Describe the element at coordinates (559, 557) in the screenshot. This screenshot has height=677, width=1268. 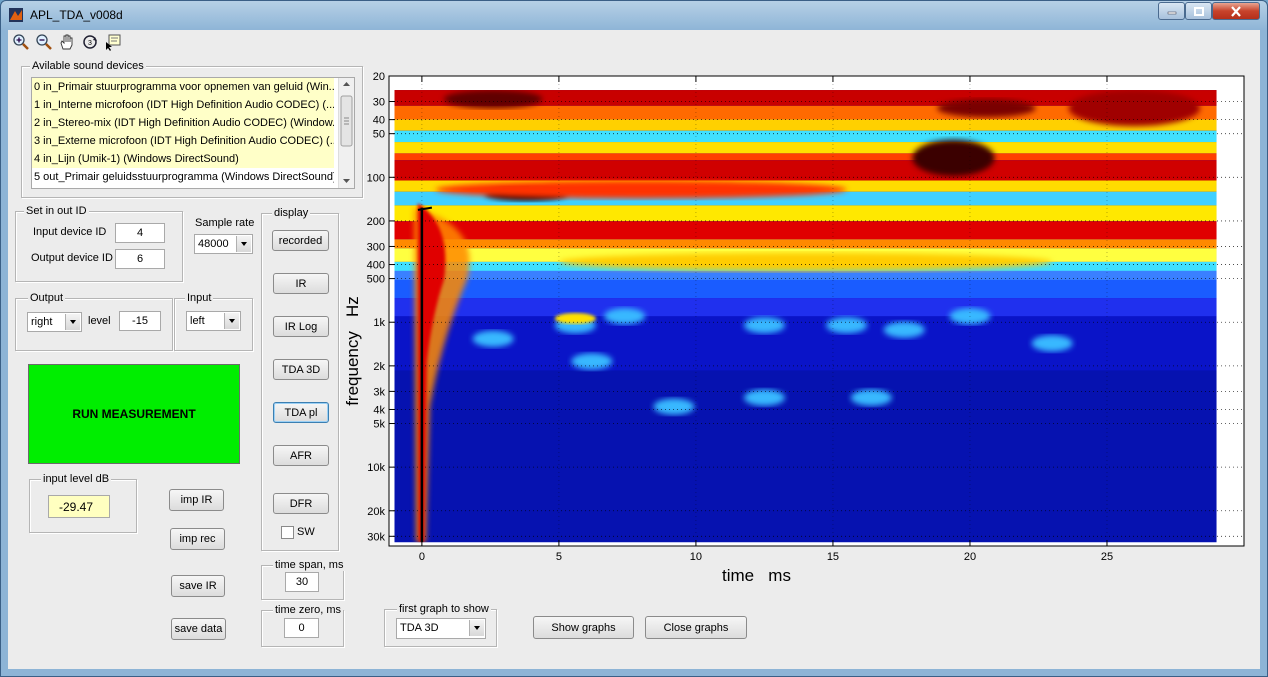
I see `x-tick-label: 5` at that location.